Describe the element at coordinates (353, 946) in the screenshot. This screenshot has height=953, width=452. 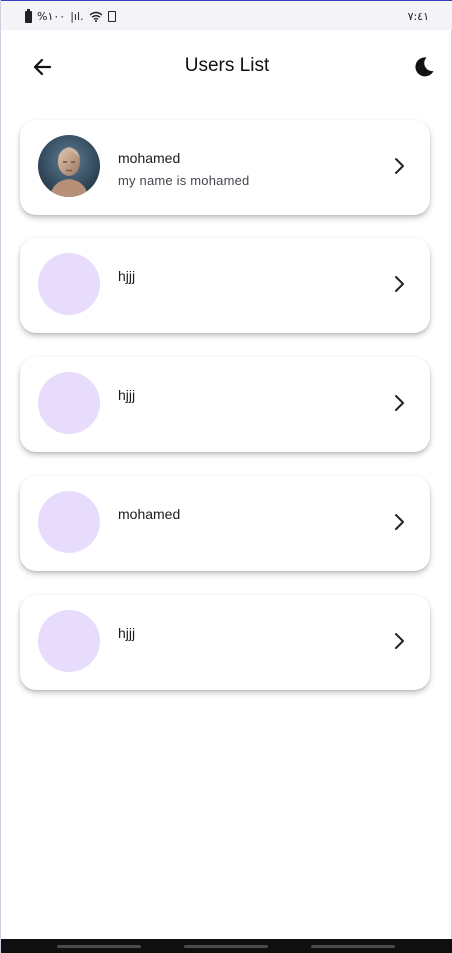
I see `nav-back-handle` at that location.